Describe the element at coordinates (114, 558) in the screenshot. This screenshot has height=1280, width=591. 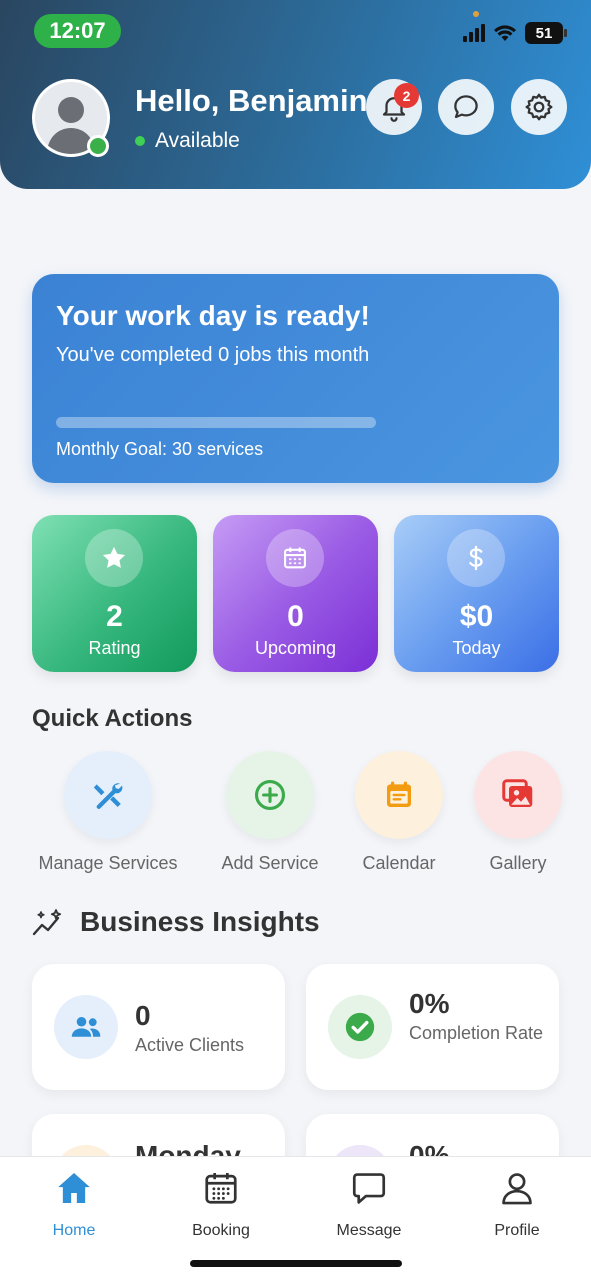
I see `star-icon` at that location.